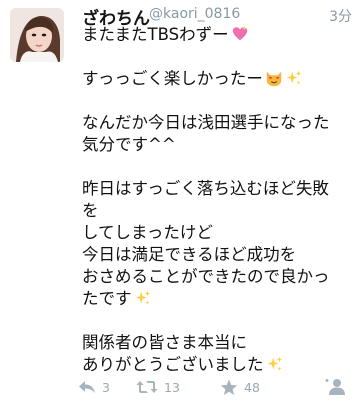 The height and width of the screenshot is (404, 364). I want to click on avatar-photo, so click(37, 35).